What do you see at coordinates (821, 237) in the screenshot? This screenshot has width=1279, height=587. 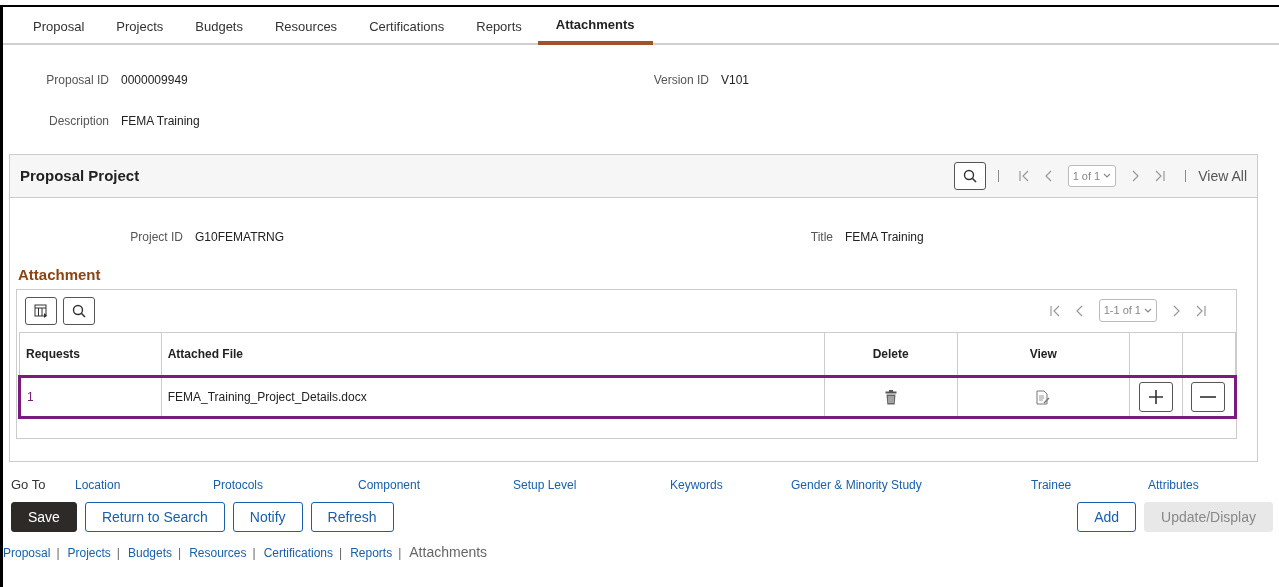 I see `field-label: Title` at bounding box center [821, 237].